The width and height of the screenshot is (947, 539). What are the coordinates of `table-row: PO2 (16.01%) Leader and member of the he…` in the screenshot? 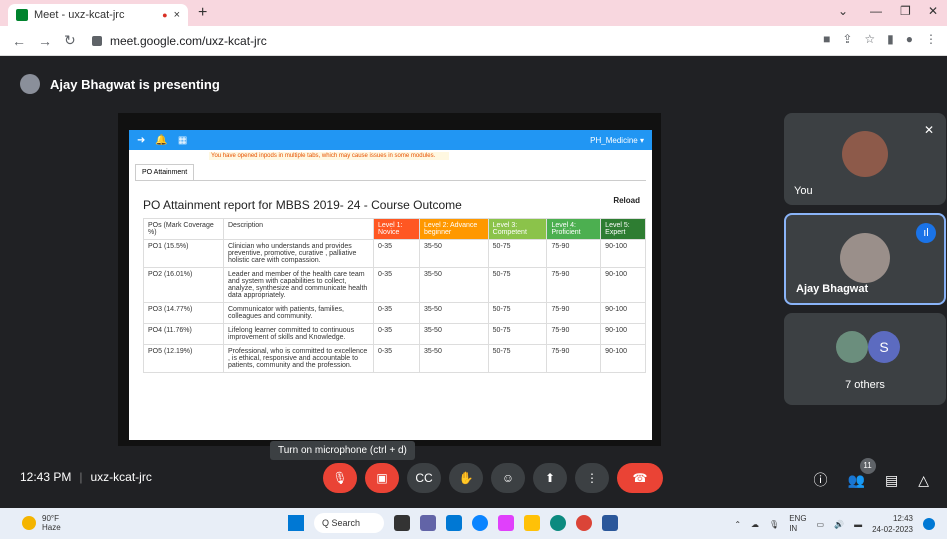 It's located at (394, 285).